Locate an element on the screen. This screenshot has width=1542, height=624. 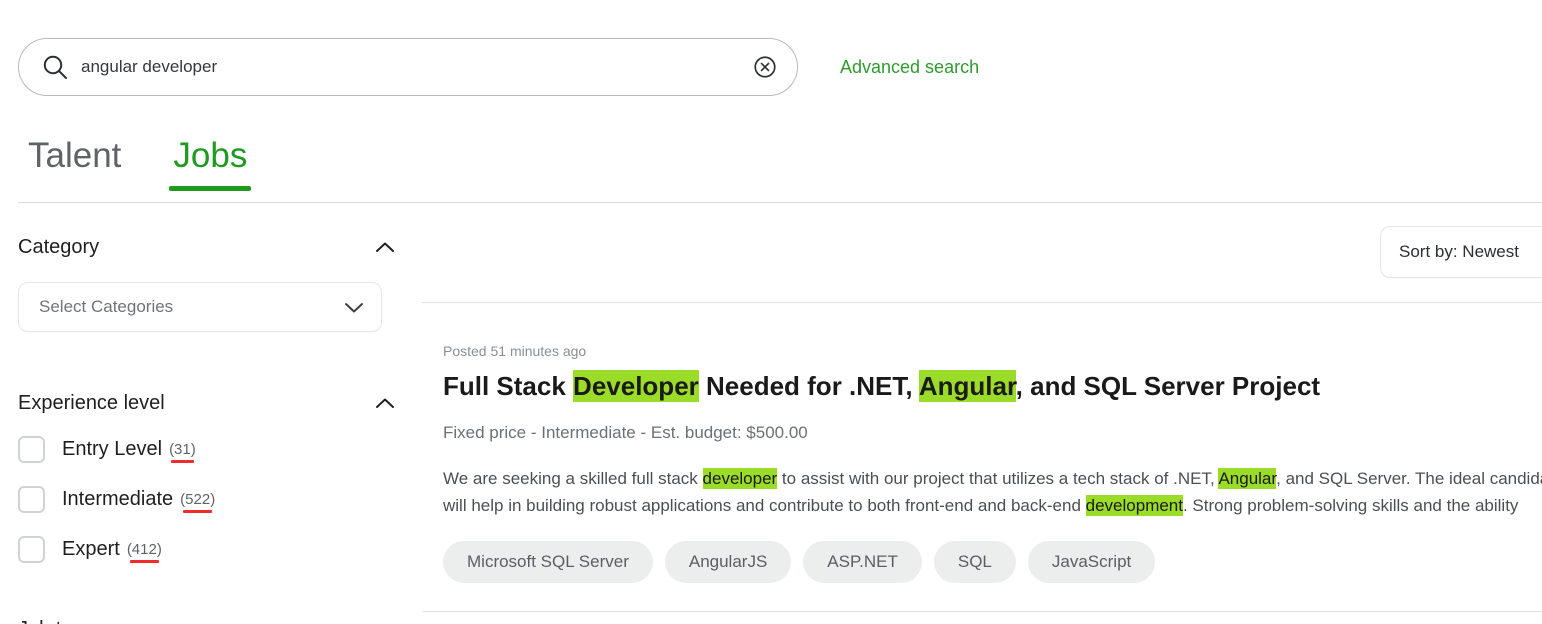
category-title: Category is located at coordinates (59, 246).